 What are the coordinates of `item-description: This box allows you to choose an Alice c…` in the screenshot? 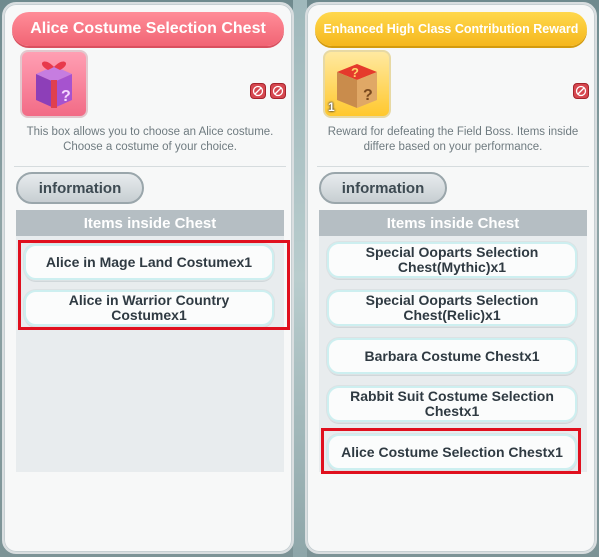 It's located at (150, 139).